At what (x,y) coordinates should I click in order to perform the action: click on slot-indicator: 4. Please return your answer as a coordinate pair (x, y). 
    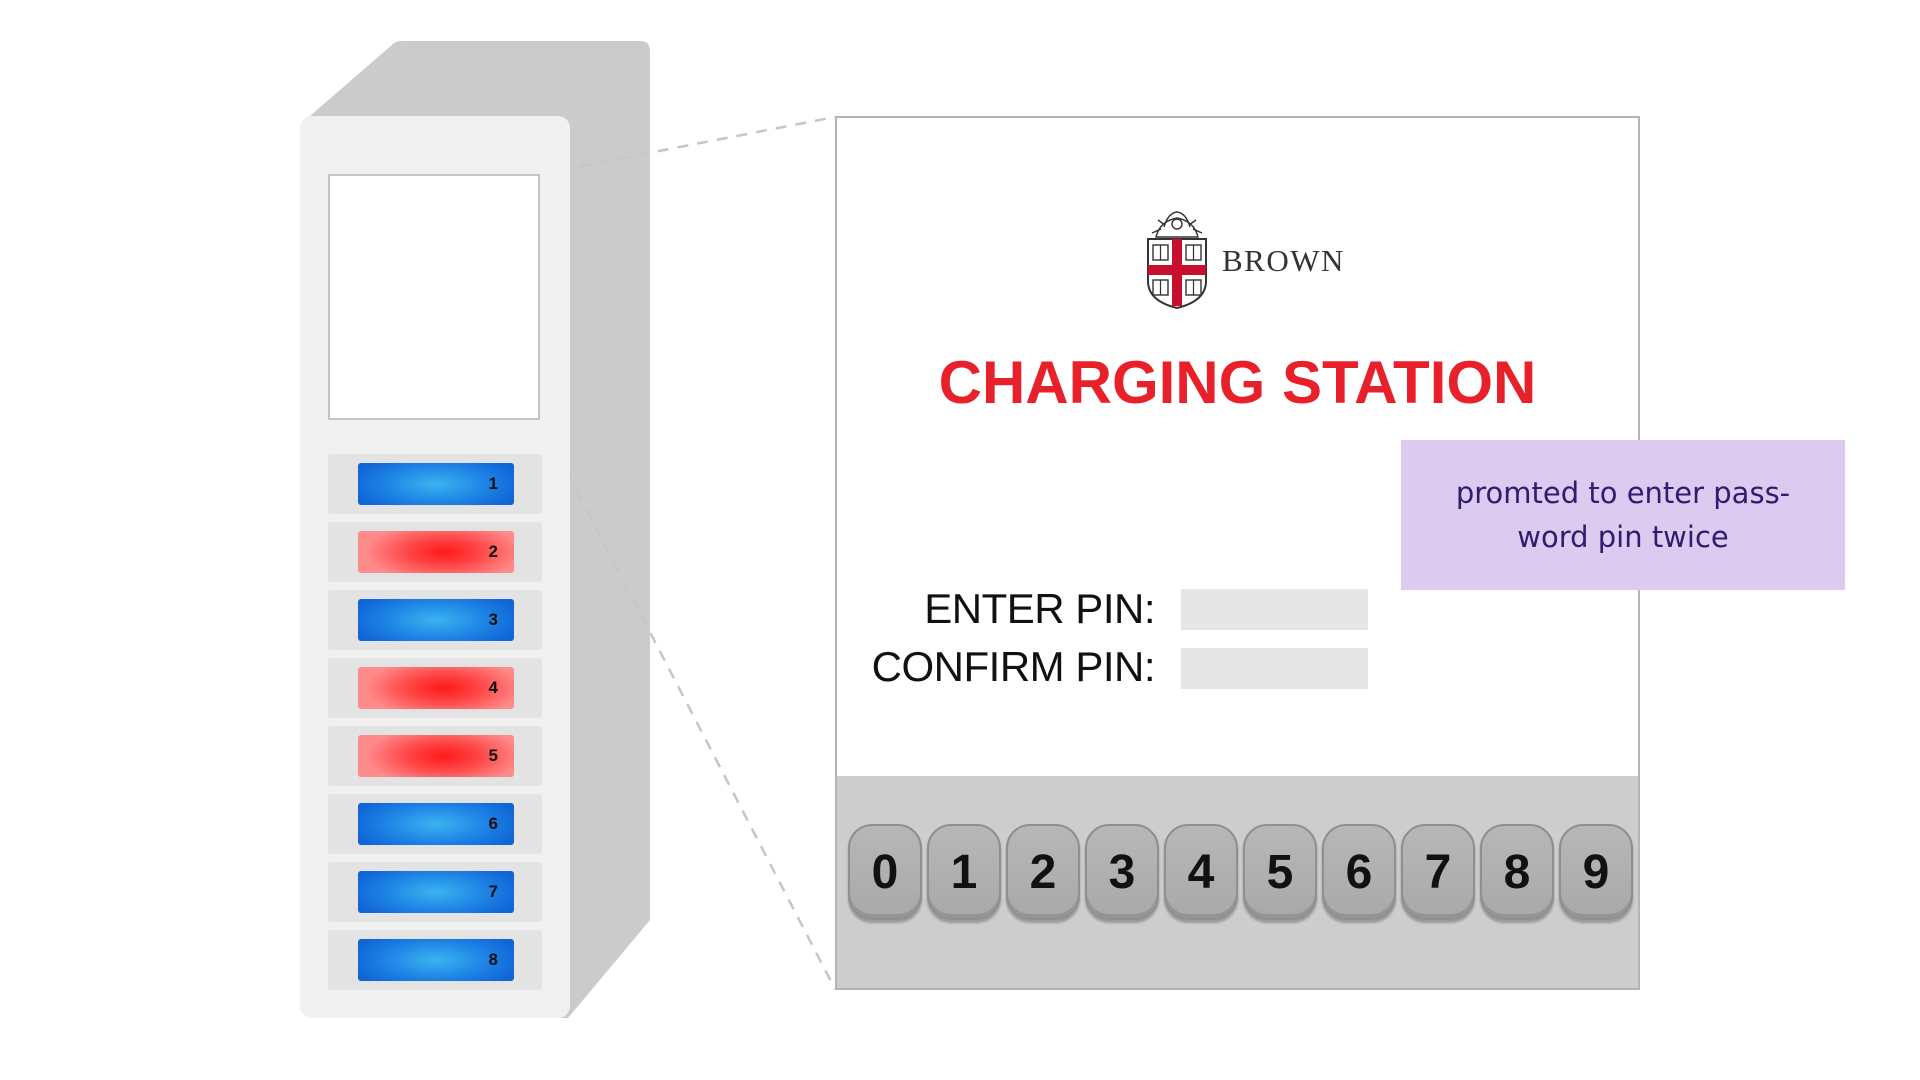
    Looking at the image, I should click on (436, 688).